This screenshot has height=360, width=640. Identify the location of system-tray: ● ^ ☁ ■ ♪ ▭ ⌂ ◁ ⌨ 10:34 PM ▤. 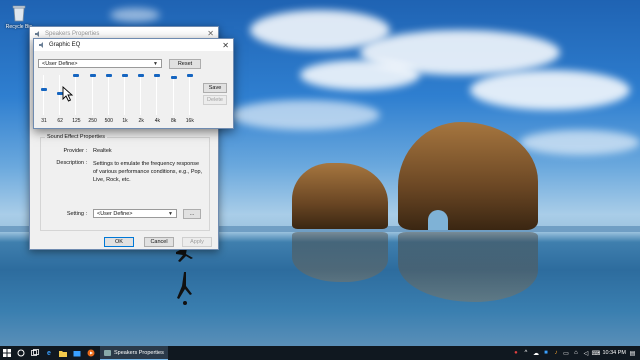
(576, 353).